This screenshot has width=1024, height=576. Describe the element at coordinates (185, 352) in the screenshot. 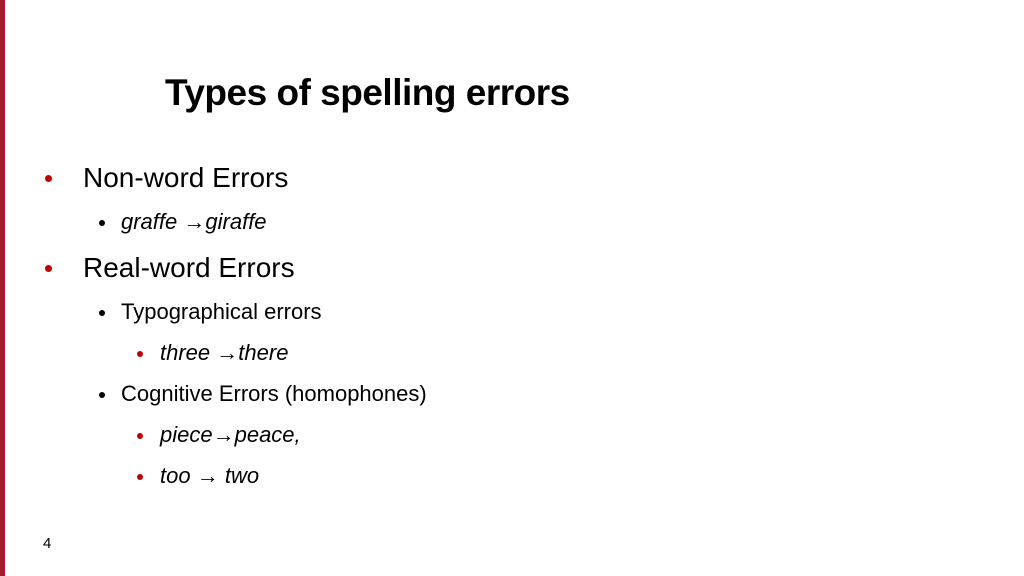

I see `misspelling: three` at that location.